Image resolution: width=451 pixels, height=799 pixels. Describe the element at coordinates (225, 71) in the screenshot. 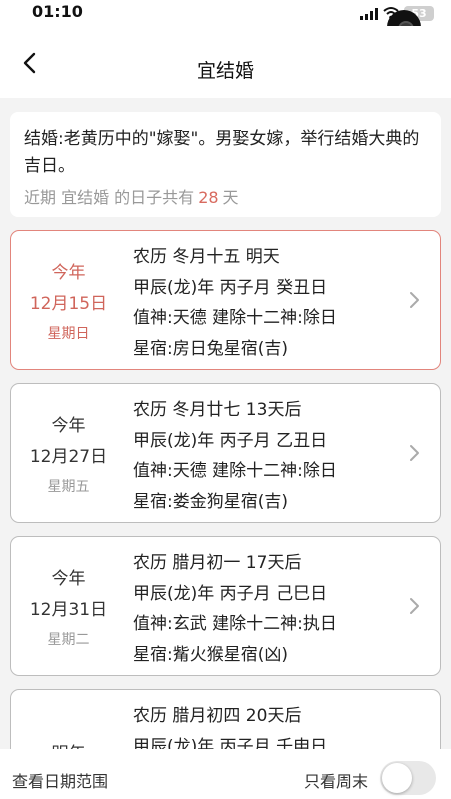

I see `page-title: 宜结婚` at that location.